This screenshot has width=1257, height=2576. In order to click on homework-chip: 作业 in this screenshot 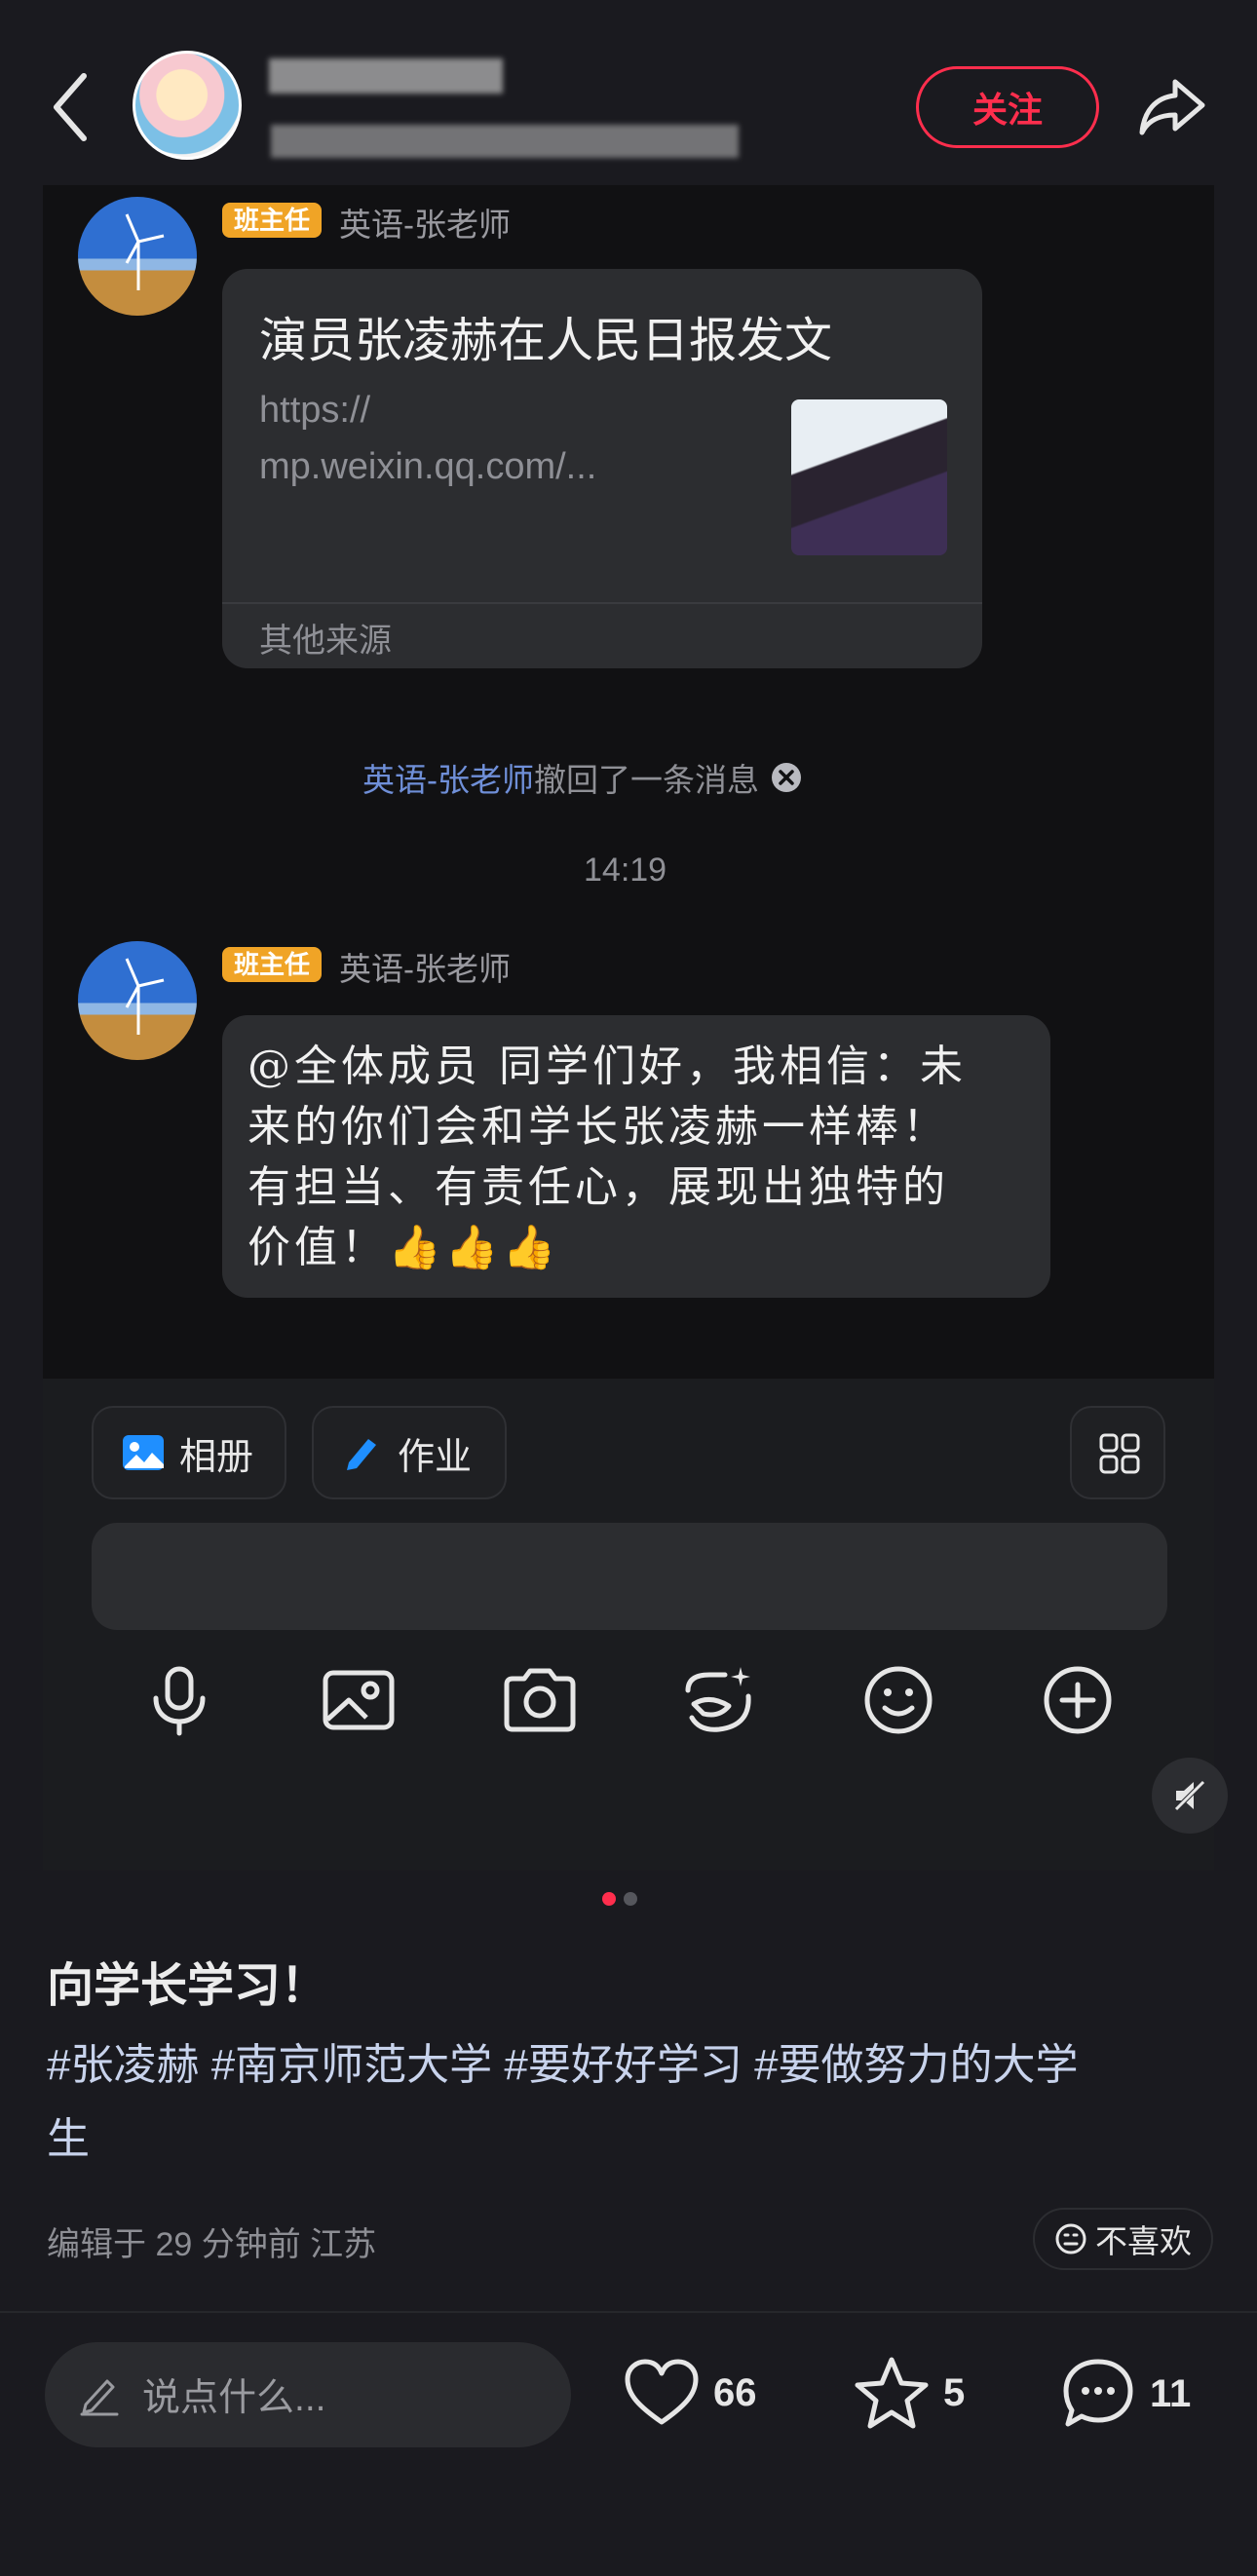, I will do `click(409, 1452)`.